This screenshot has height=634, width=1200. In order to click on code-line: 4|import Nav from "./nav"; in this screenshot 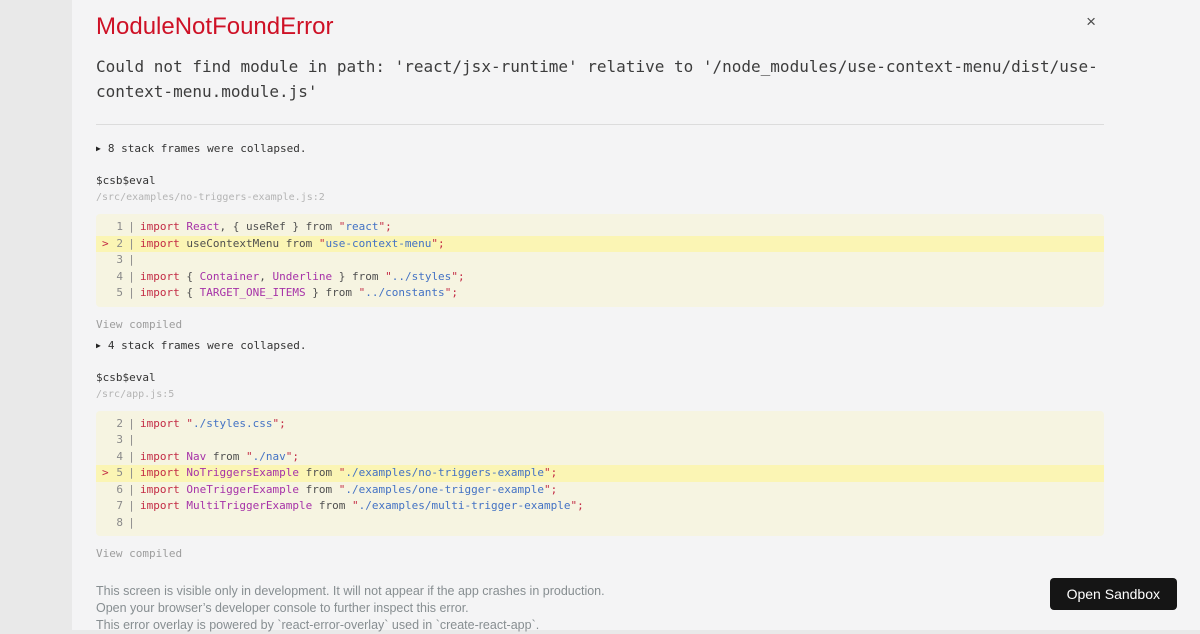, I will do `click(600, 457)`.